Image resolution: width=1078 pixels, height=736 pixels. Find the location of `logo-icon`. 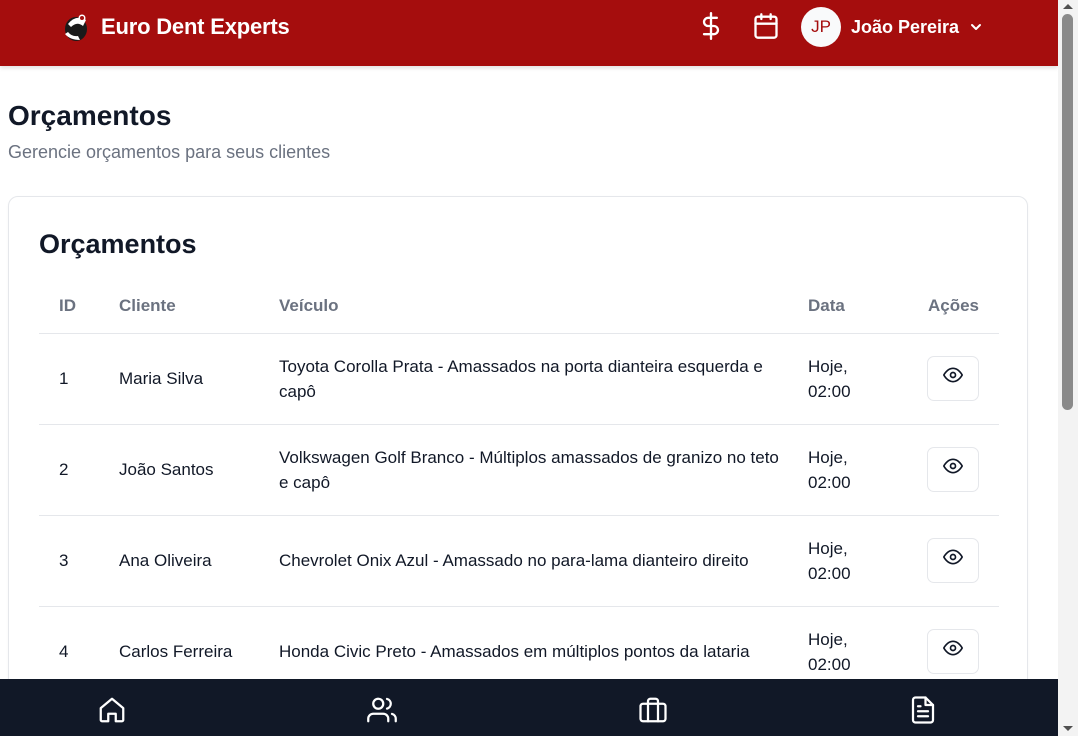

logo-icon is located at coordinates (76, 27).